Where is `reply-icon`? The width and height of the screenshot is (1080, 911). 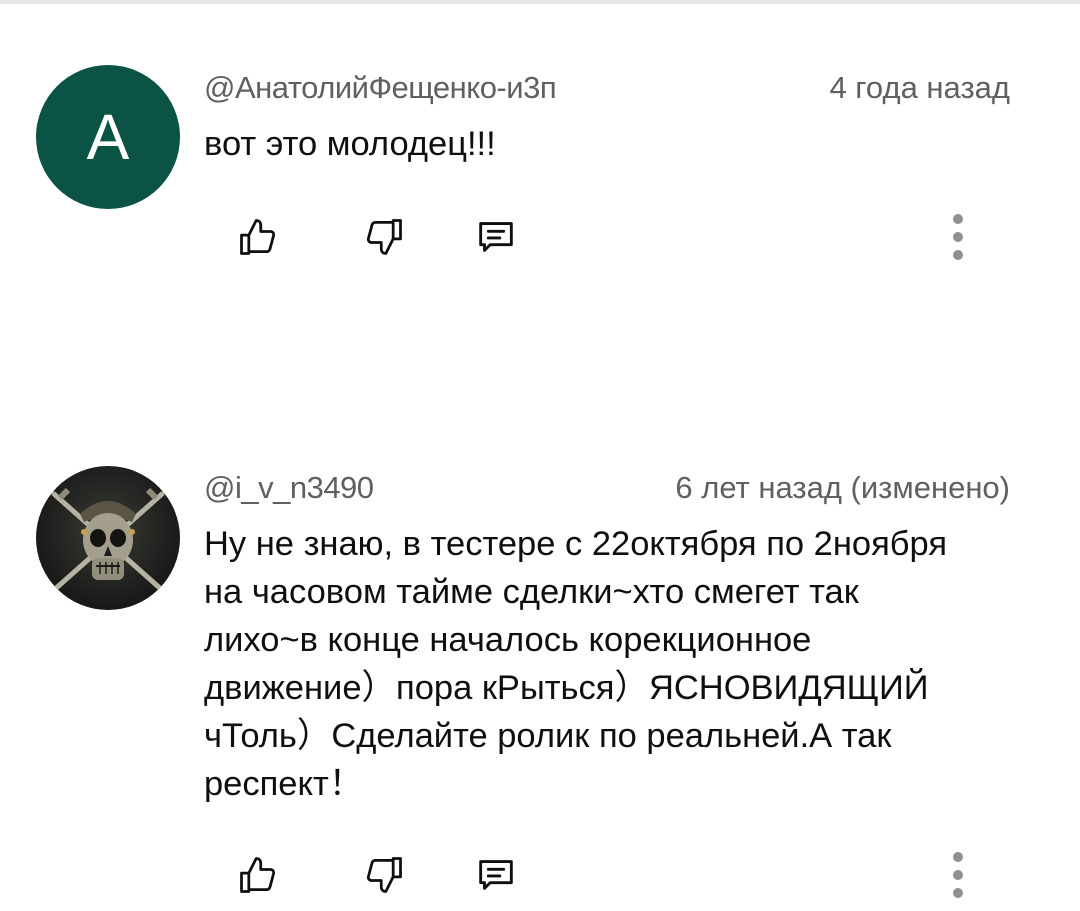 reply-icon is located at coordinates (496, 875).